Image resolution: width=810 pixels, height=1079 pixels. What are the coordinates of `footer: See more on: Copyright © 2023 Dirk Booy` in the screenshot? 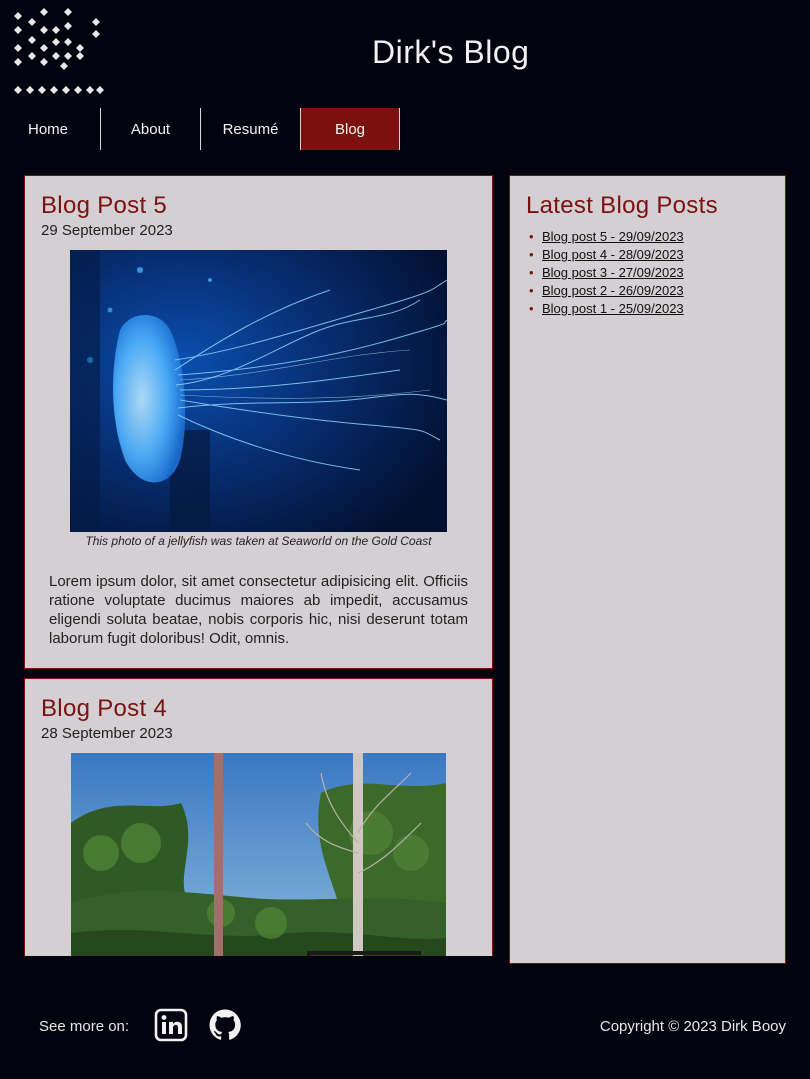 It's located at (405, 1025).